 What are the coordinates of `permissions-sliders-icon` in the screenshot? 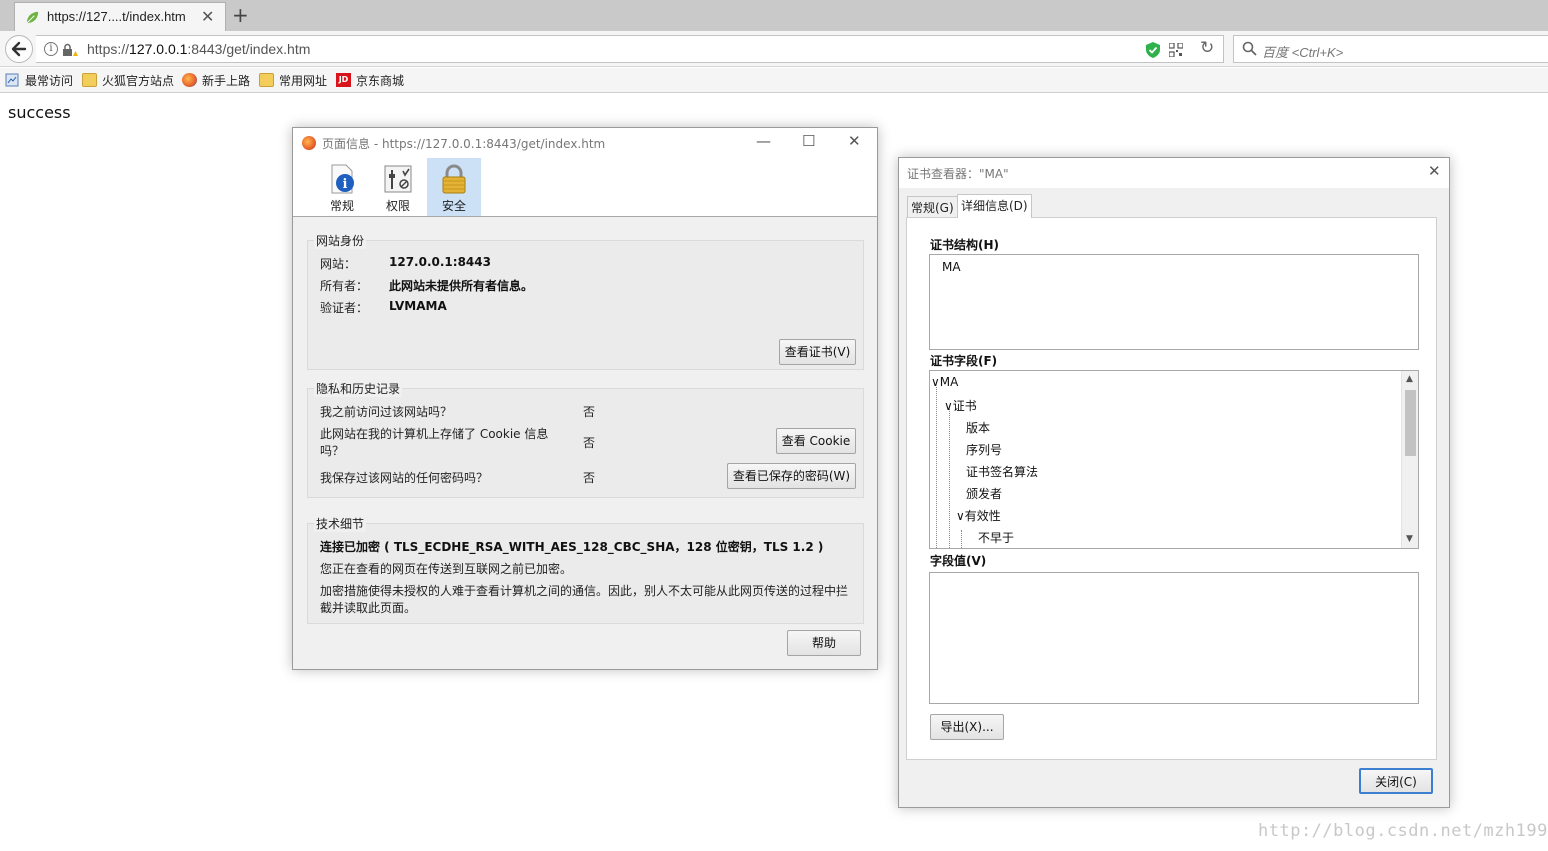 It's located at (398, 179).